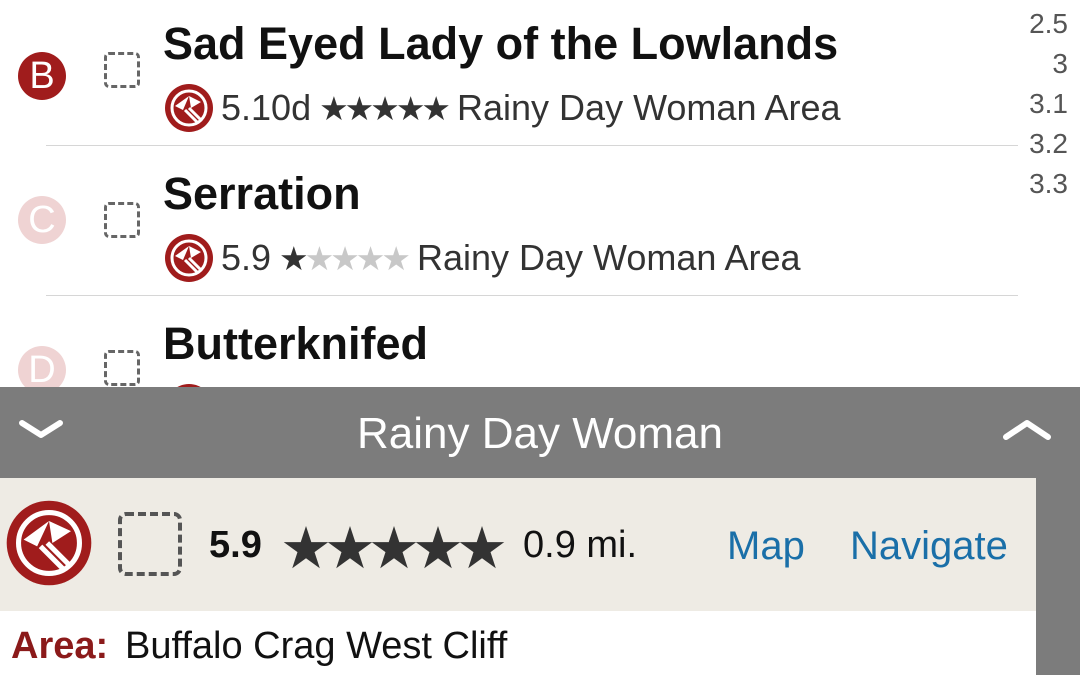 The width and height of the screenshot is (1080, 675). Describe the element at coordinates (1027, 430) in the screenshot. I see `chevron-up-icon` at that location.